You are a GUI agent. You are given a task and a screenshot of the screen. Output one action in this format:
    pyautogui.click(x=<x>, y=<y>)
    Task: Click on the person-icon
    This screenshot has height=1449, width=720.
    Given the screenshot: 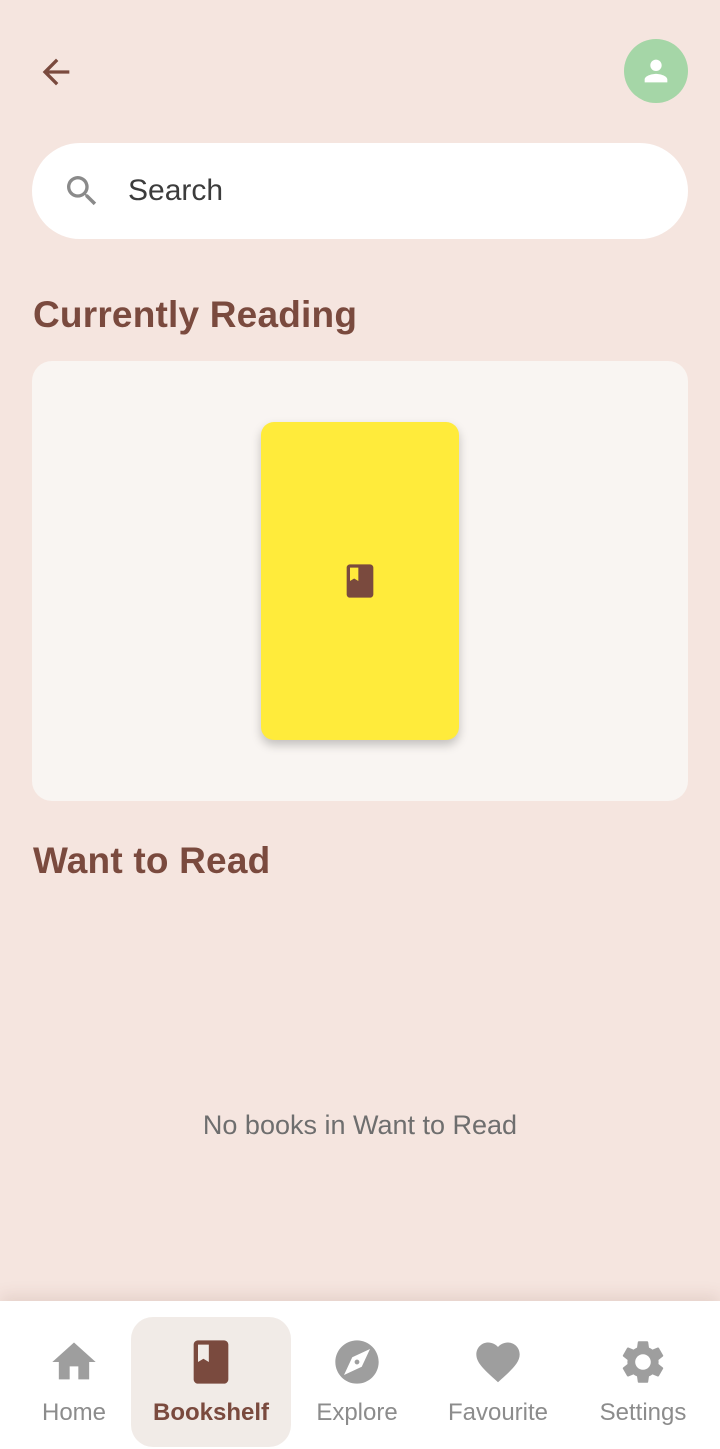 What is the action you would take?
    pyautogui.click(x=656, y=71)
    